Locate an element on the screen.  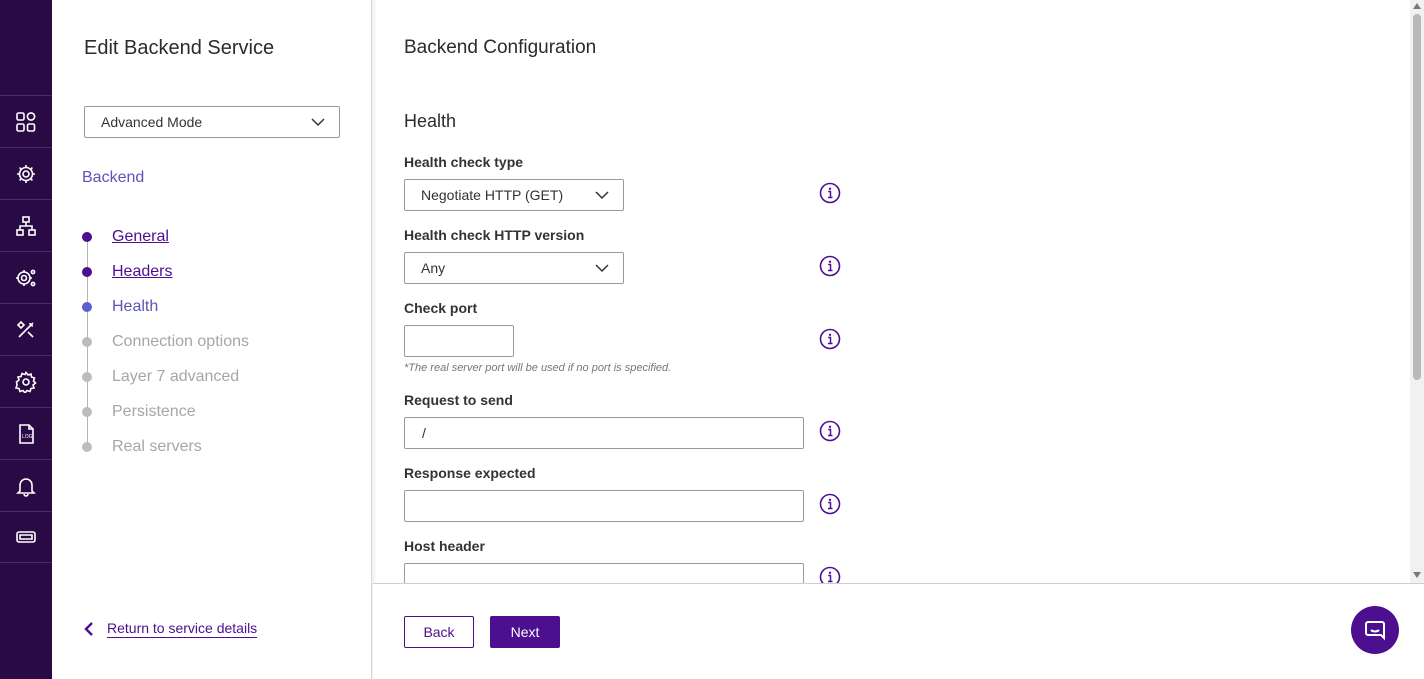
check-port-label: Check port is located at coordinates (441, 308).